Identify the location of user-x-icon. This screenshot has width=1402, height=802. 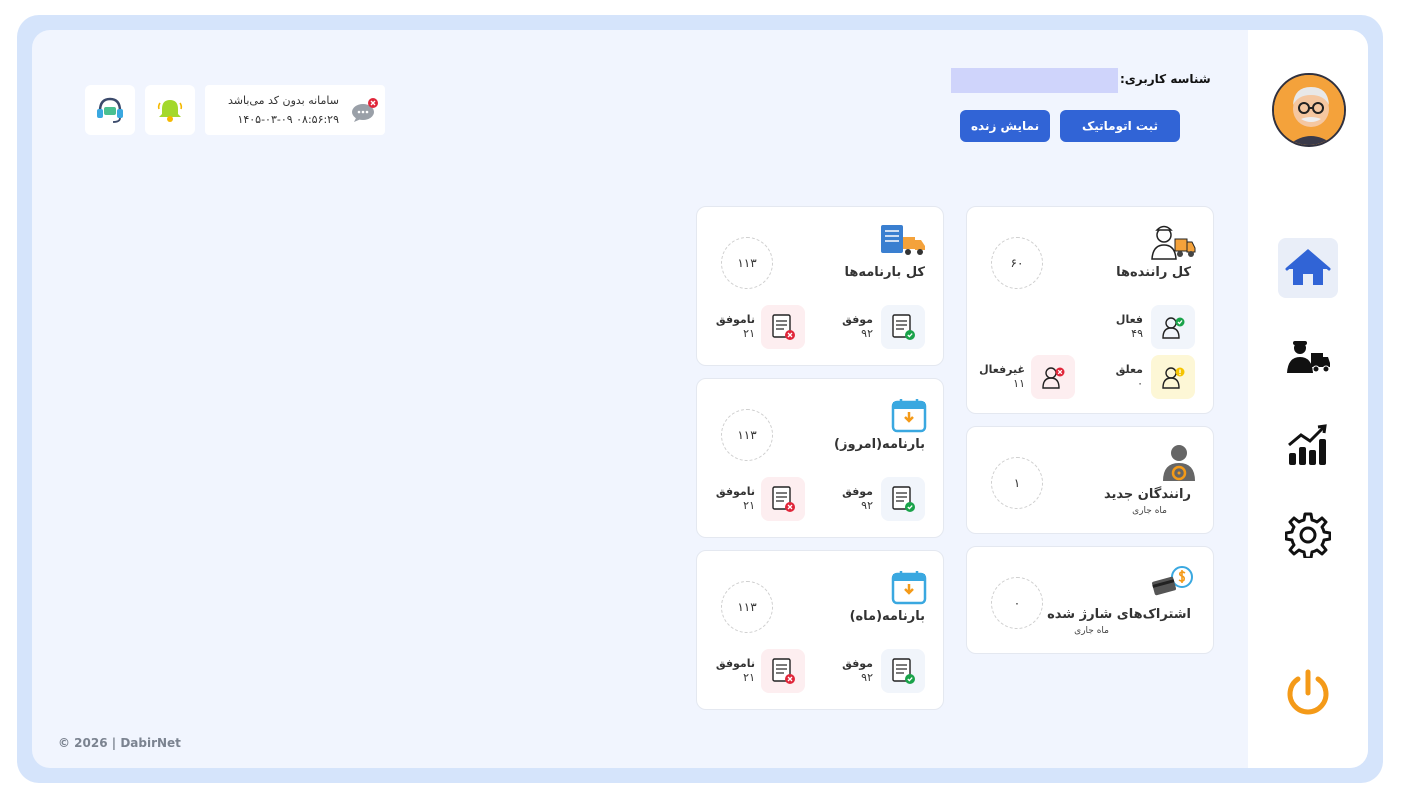
(1053, 378).